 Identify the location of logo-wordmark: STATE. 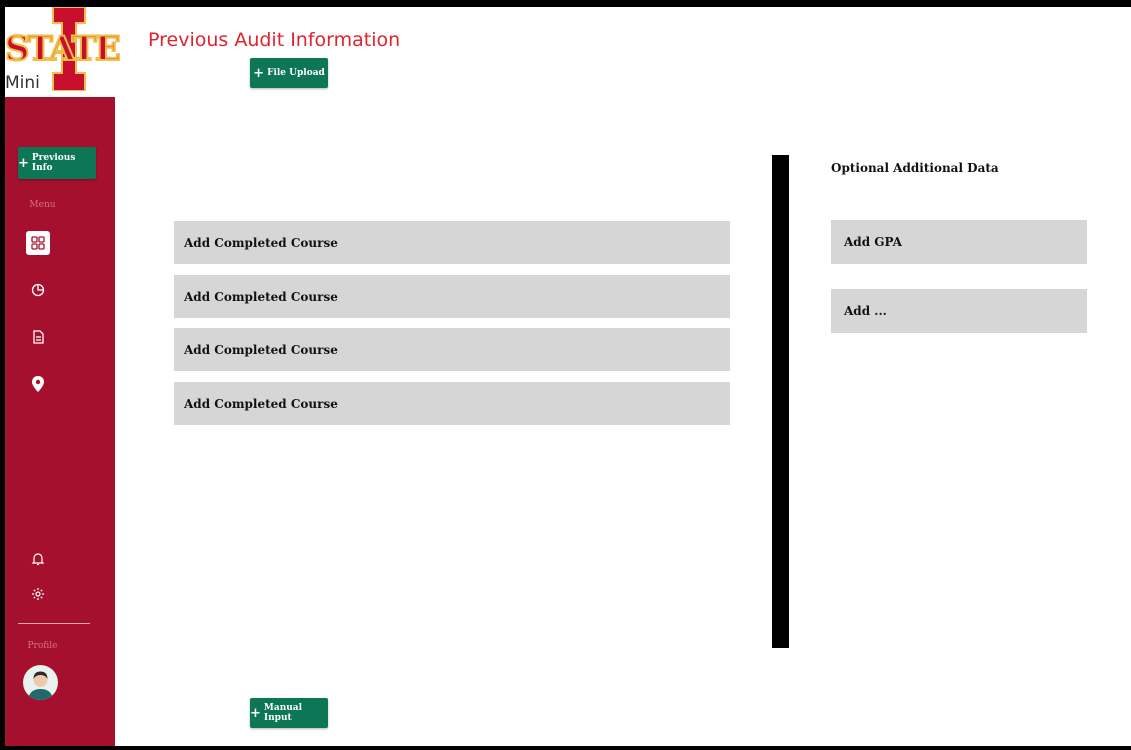
(63, 49).